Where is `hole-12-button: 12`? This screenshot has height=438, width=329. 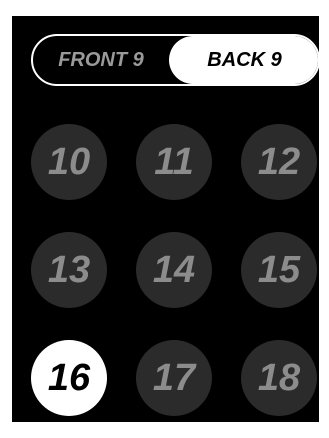
hole-12-button: 12 is located at coordinates (279, 162).